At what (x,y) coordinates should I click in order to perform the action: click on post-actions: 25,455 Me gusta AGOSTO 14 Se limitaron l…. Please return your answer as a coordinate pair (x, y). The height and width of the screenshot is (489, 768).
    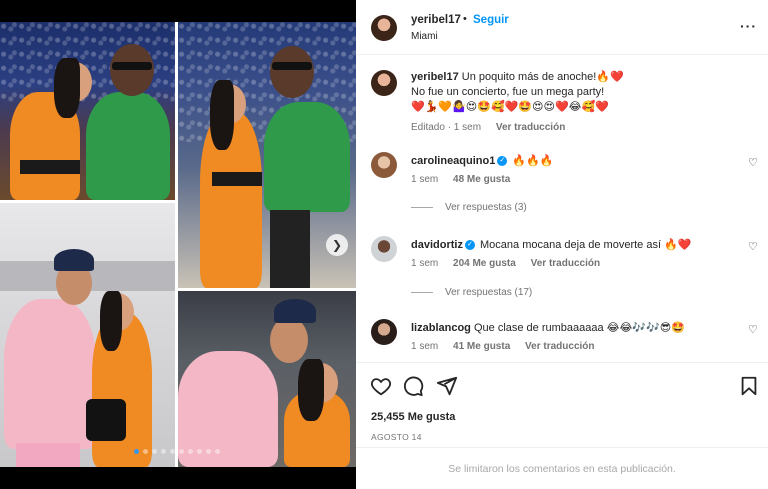
    Looking at the image, I should click on (562, 425).